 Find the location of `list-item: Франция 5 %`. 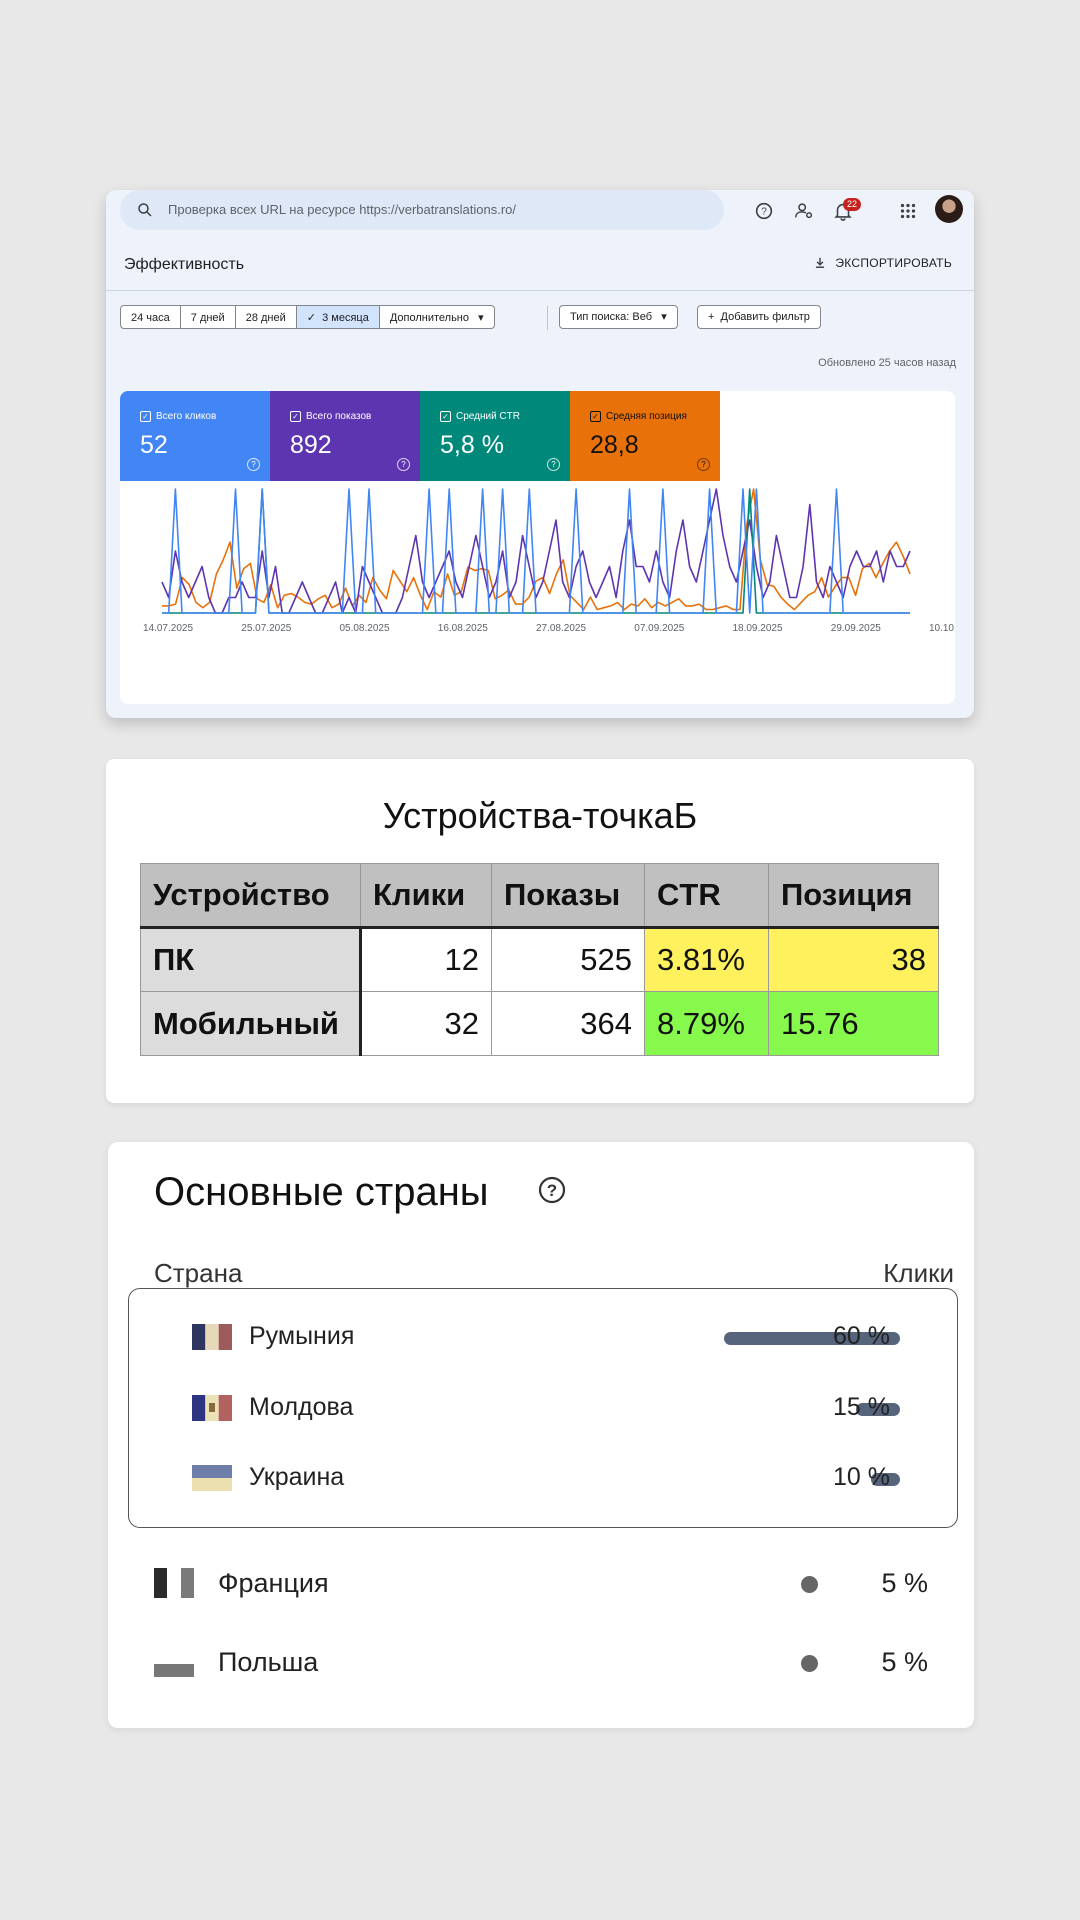

list-item: Франция 5 % is located at coordinates (541, 1589).